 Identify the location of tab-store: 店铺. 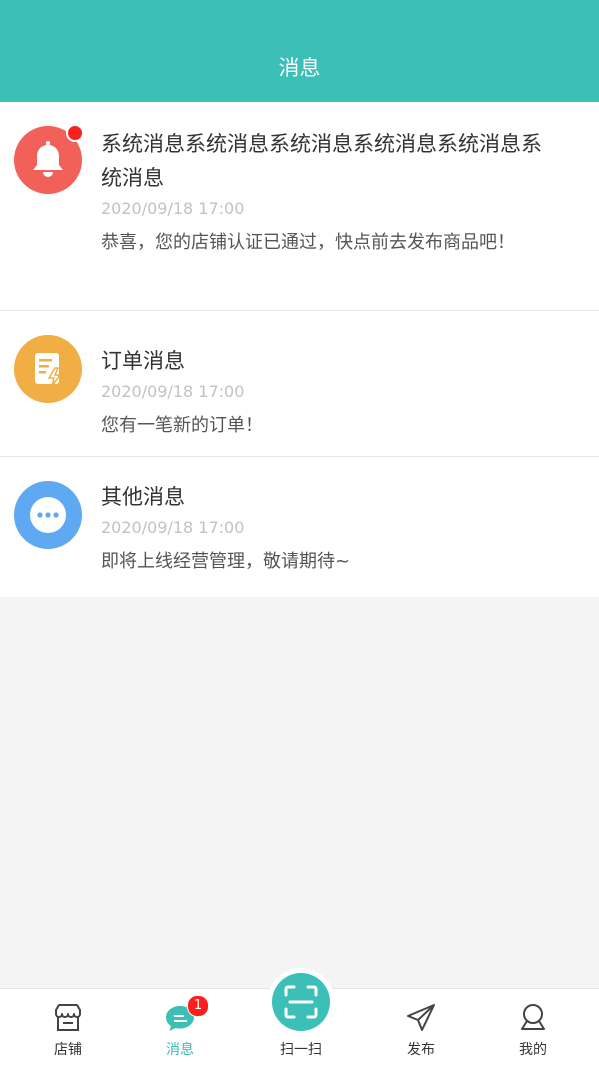
(68, 1027).